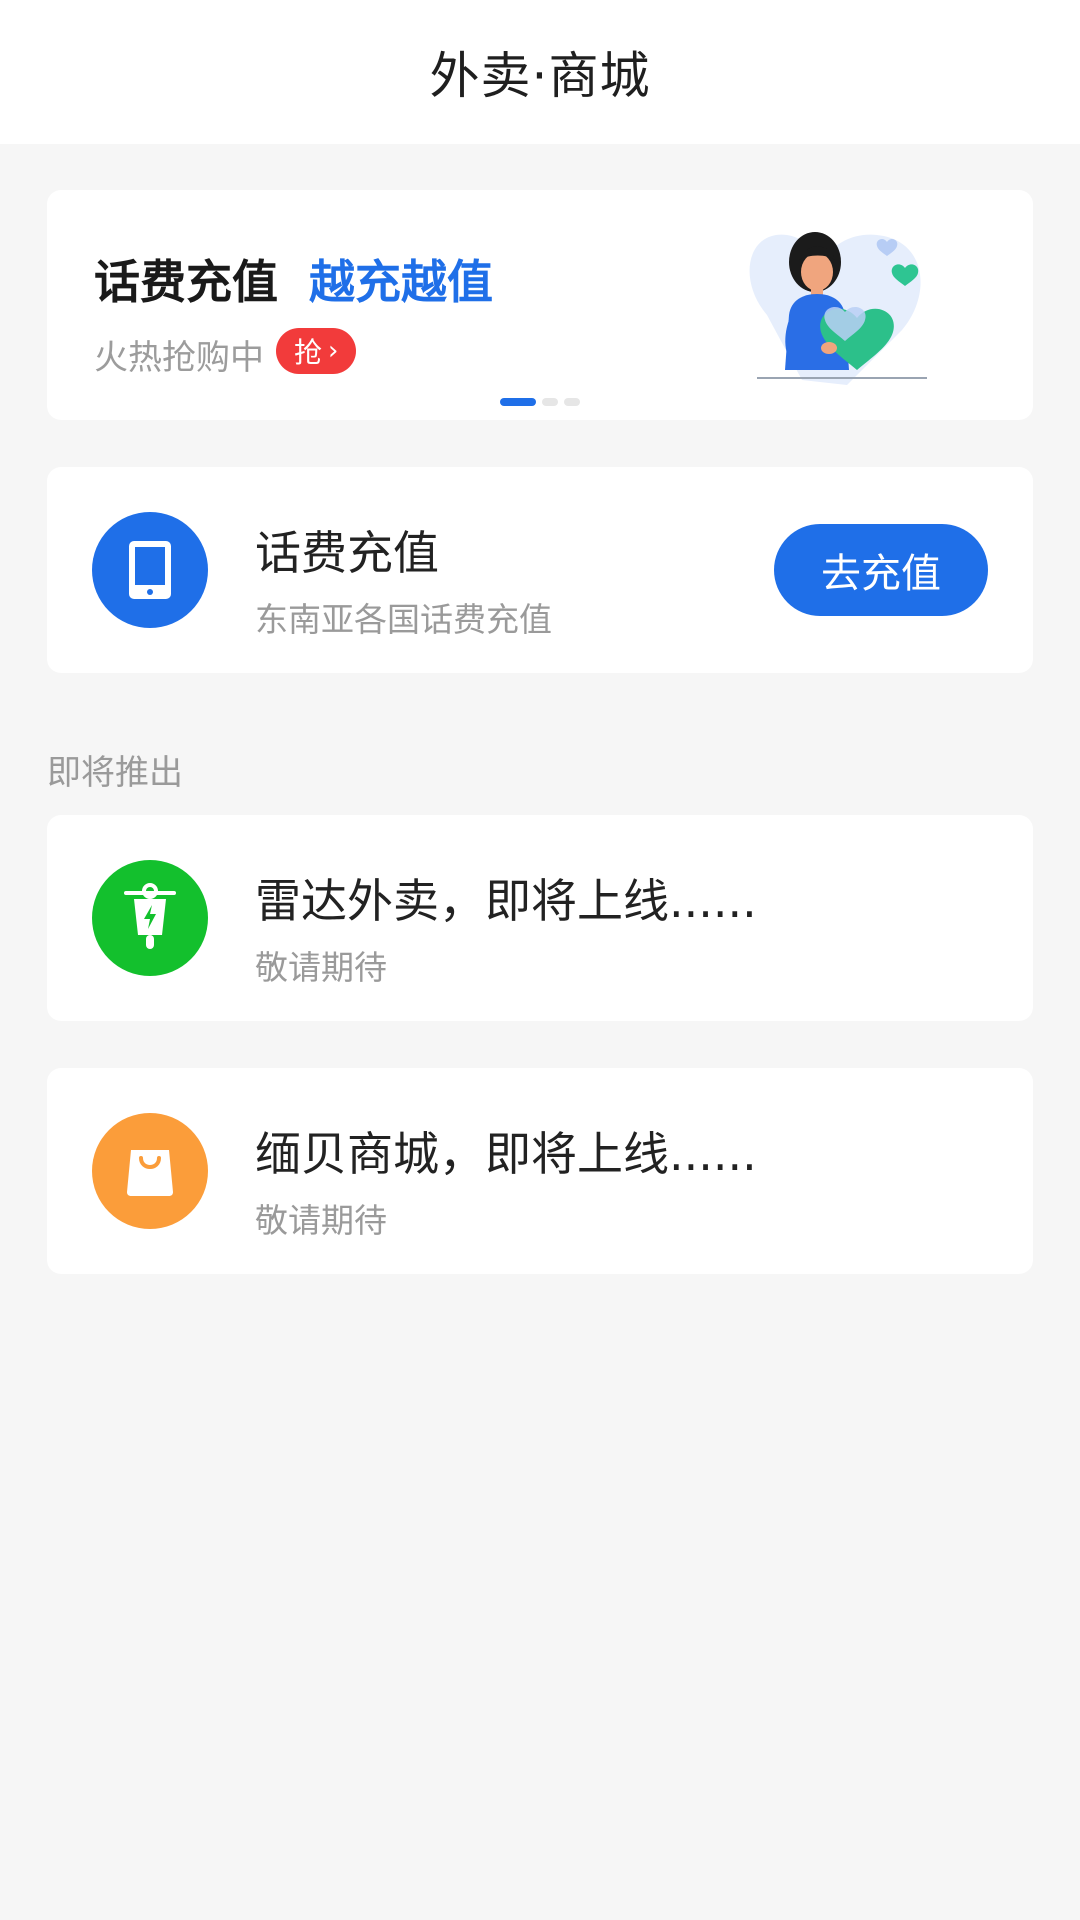 The width and height of the screenshot is (1080, 1920). I want to click on list-item-mall: 缅贝商城，即将上线...... 敬请期待, so click(540, 1171).